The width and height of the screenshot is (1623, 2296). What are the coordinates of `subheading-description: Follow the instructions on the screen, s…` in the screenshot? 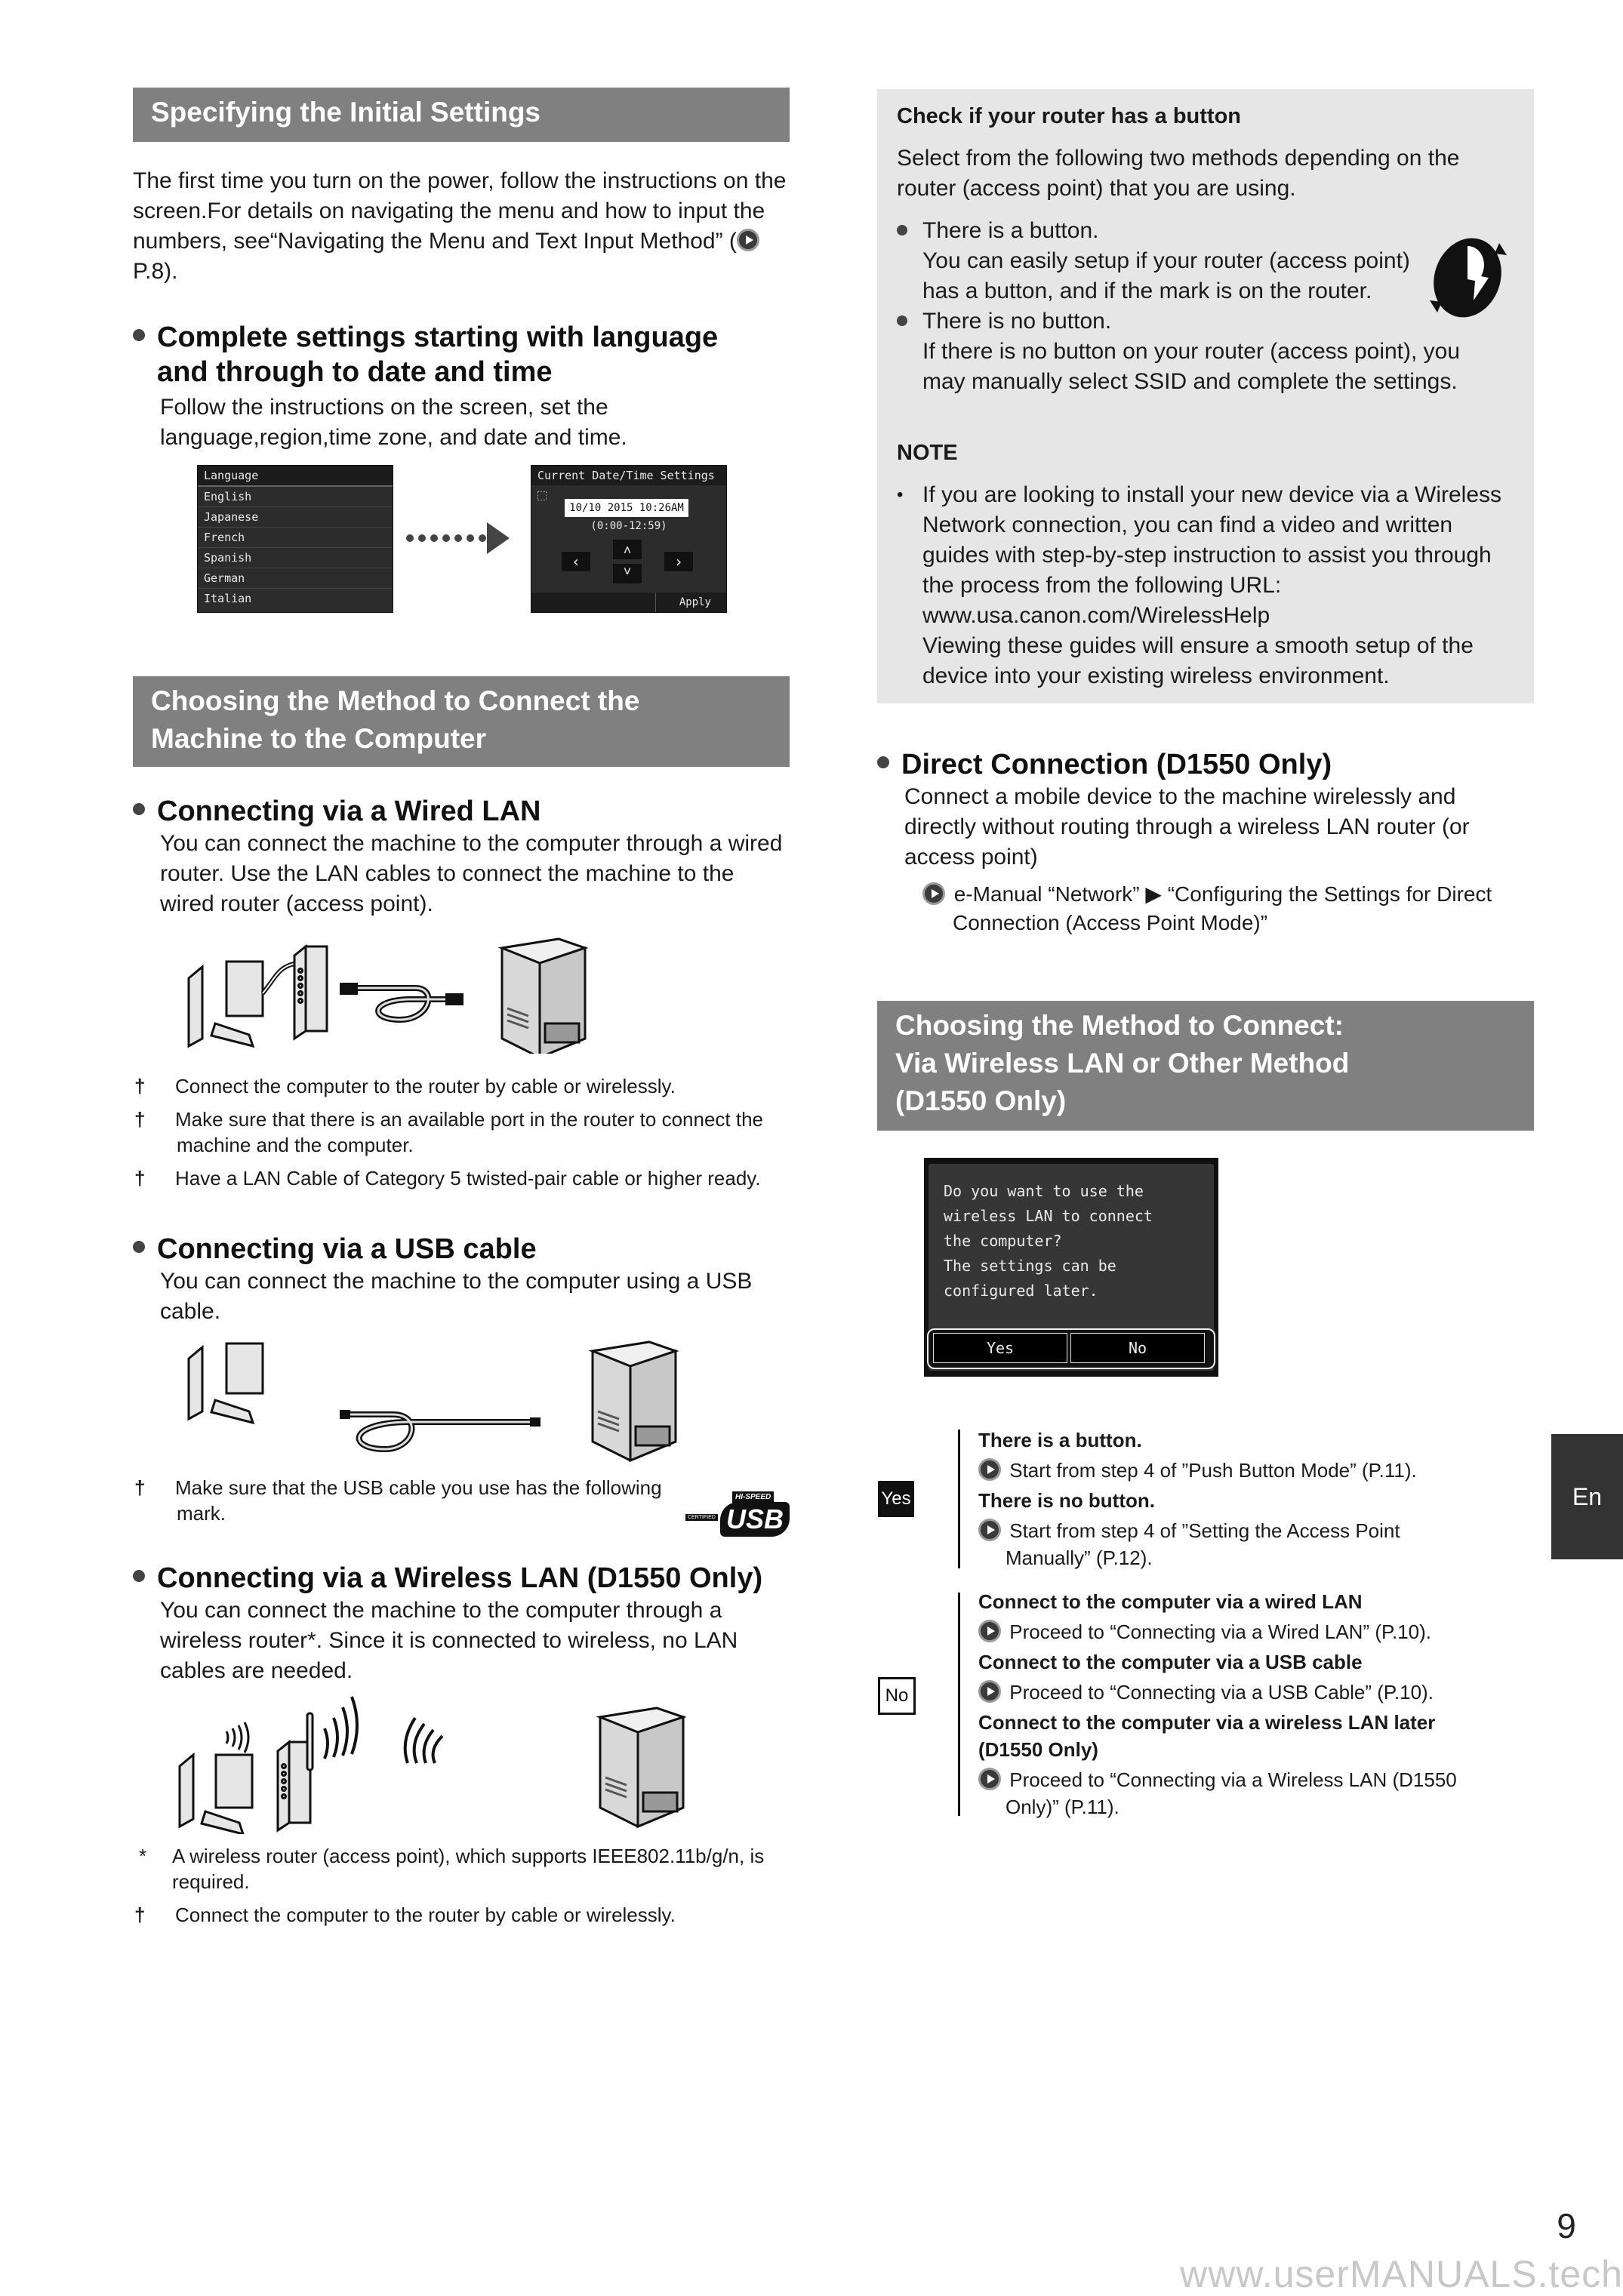 It's located at (393, 423).